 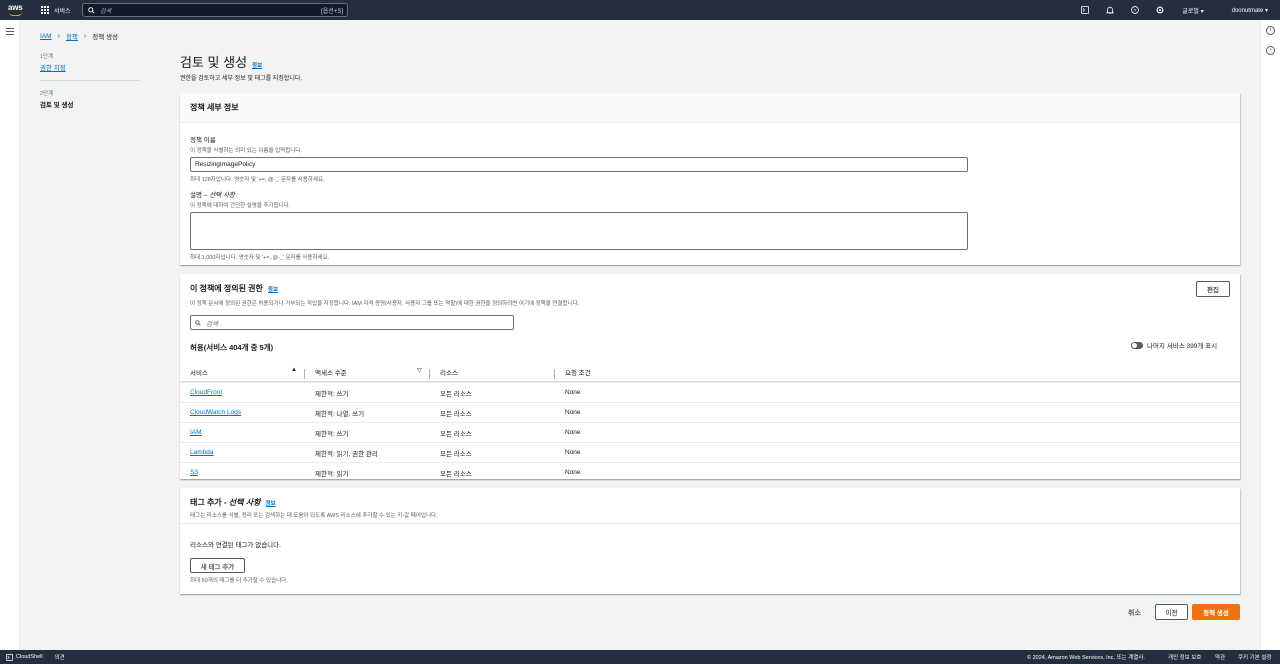 What do you see at coordinates (710, 108) in the screenshot?
I see `policy-details-header: 정책 세부 정보` at bounding box center [710, 108].